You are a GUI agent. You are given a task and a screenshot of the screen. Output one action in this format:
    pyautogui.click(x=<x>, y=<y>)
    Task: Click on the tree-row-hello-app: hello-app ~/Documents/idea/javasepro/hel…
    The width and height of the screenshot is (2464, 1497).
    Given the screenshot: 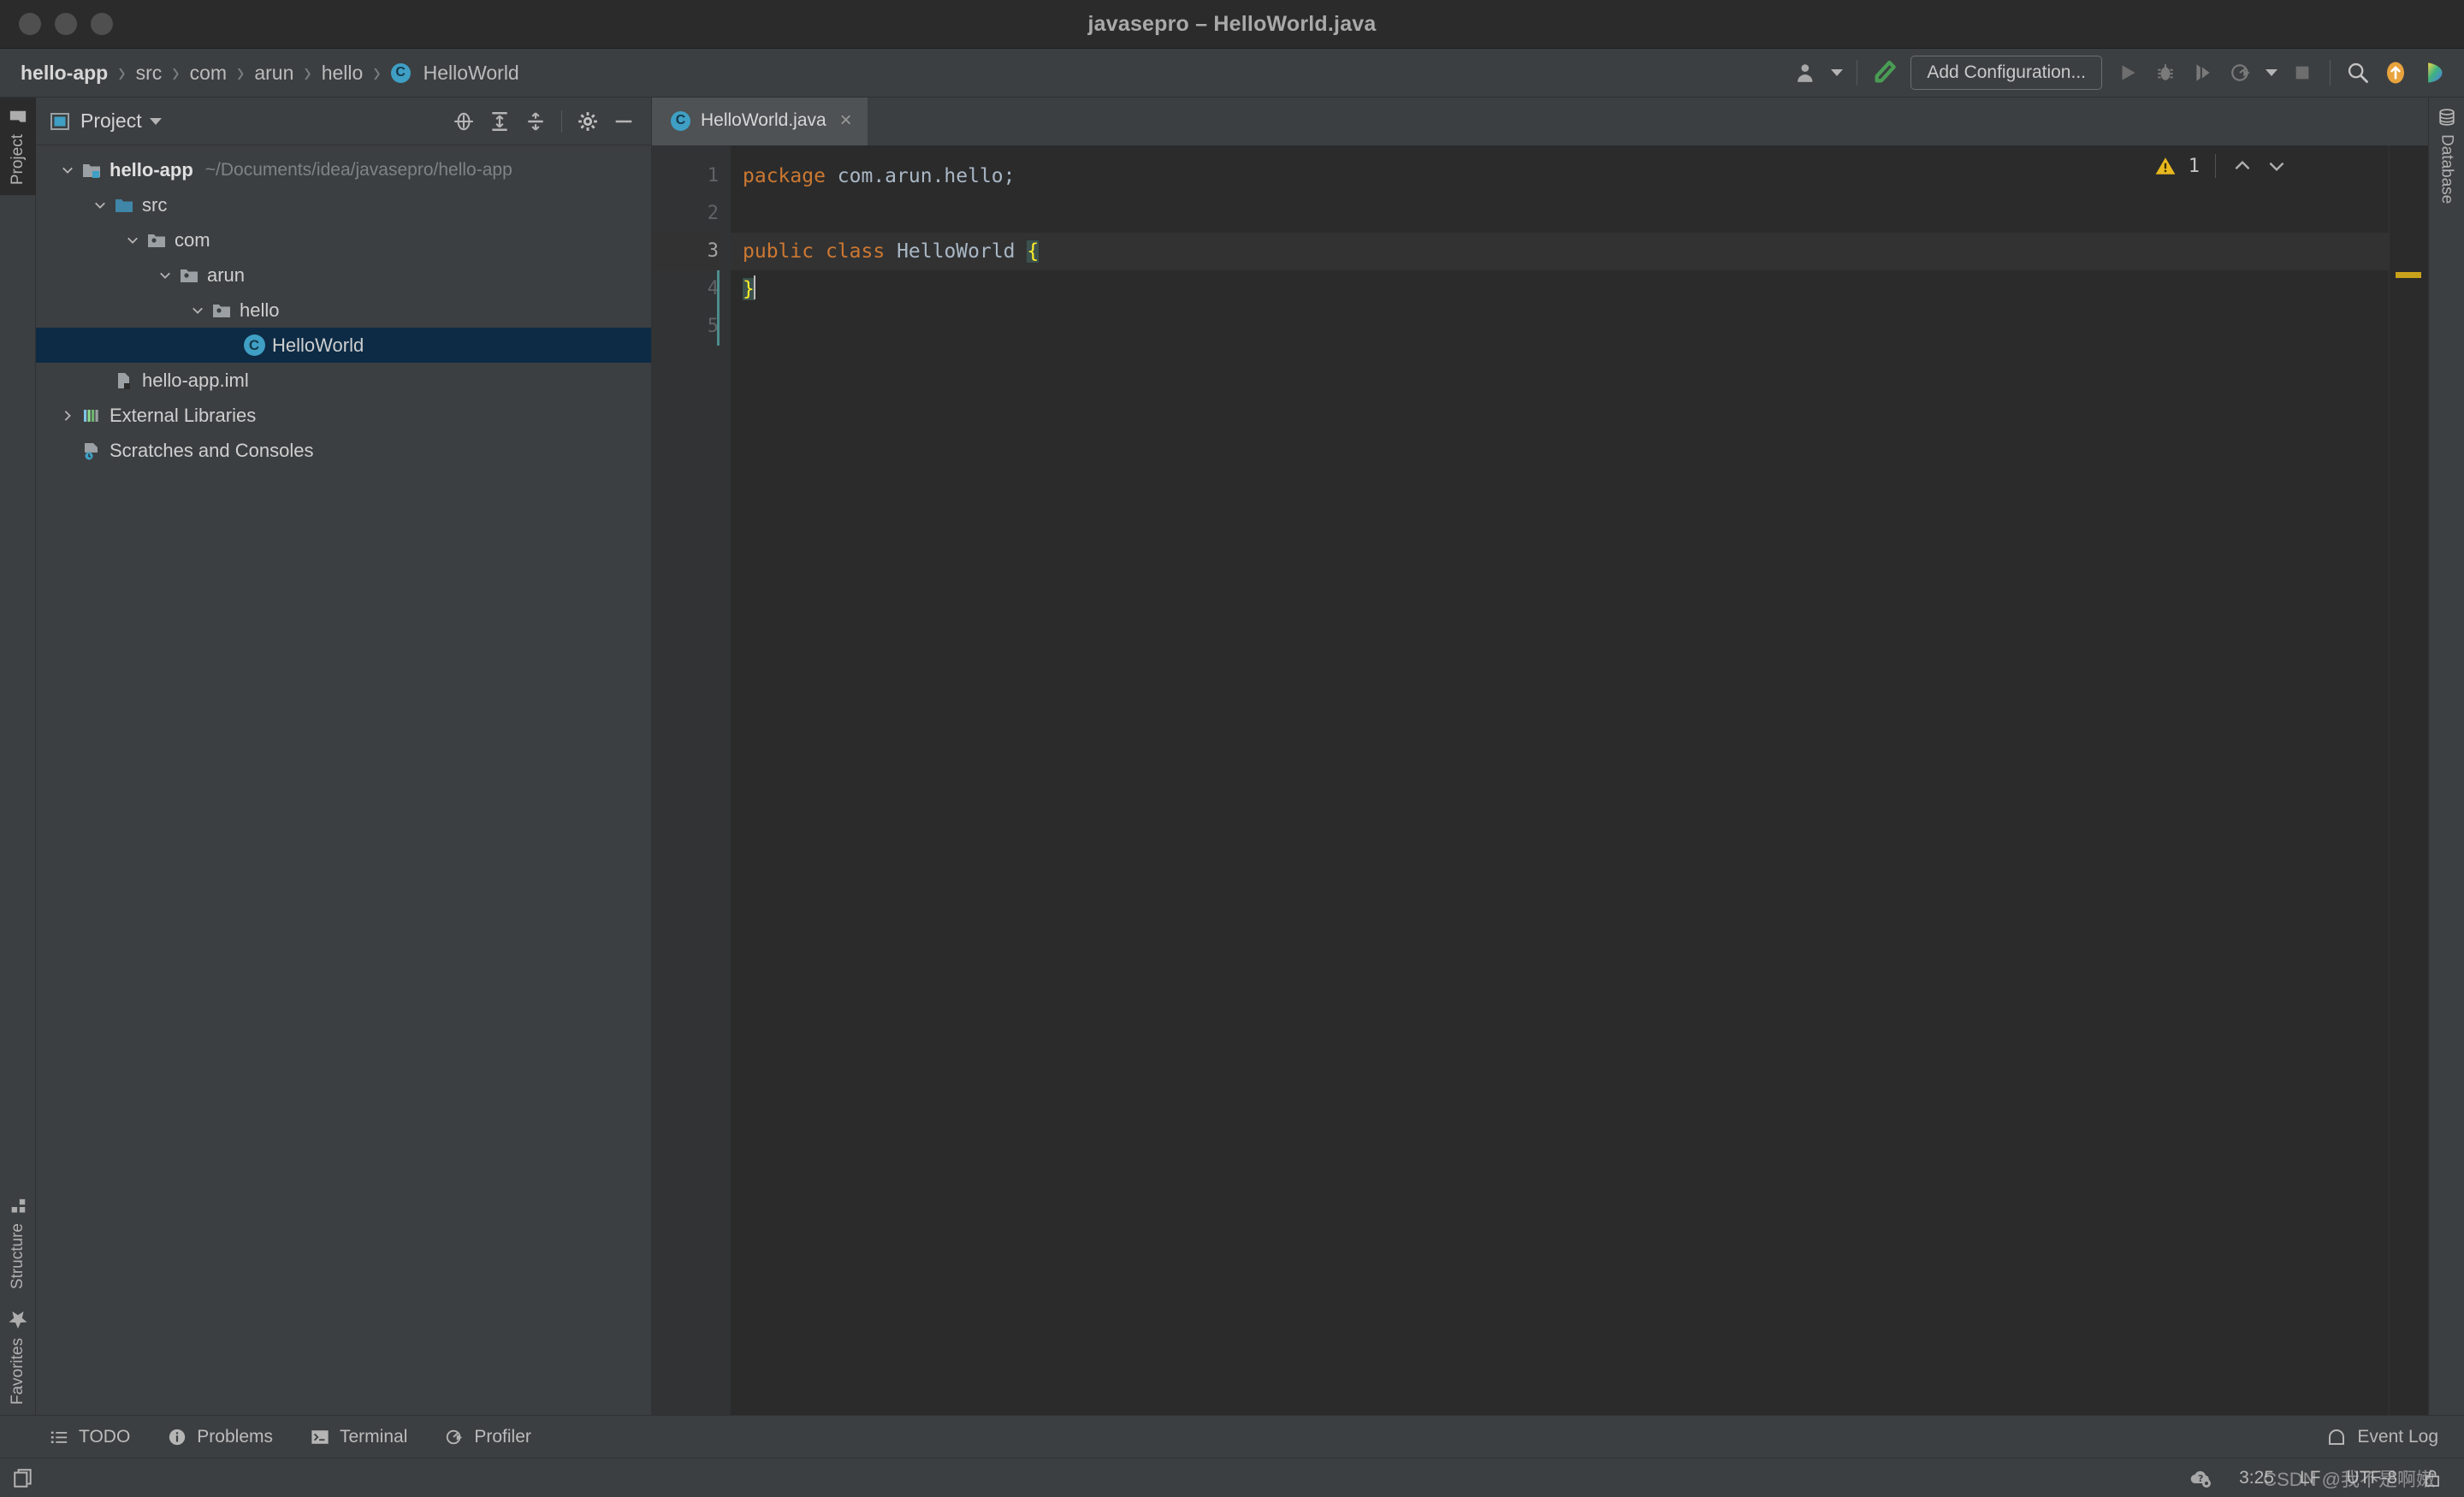 What is the action you would take?
    pyautogui.click(x=343, y=169)
    